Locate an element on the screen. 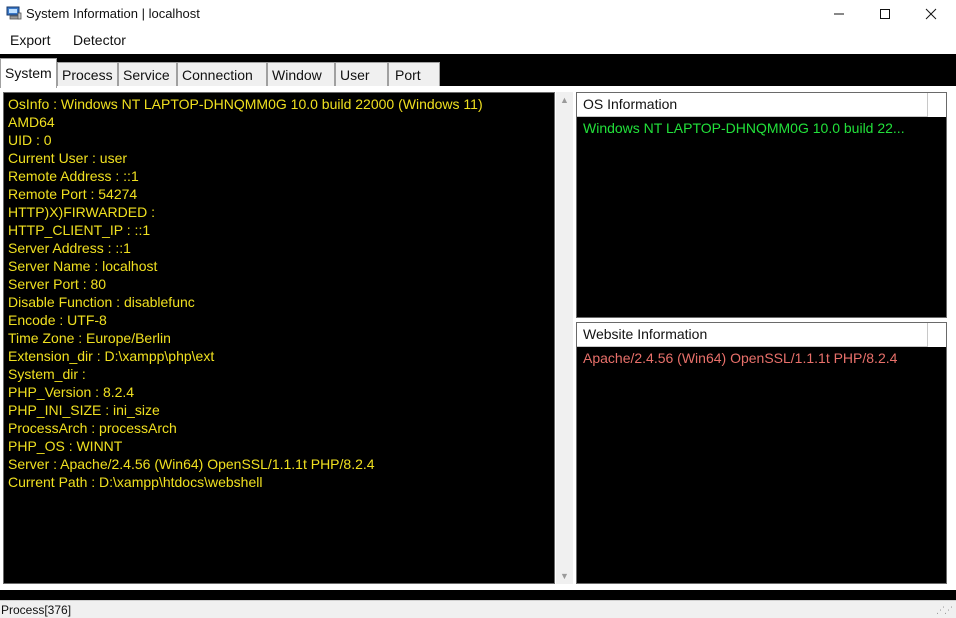  info-line: Server Name : localhost is located at coordinates (83, 266).